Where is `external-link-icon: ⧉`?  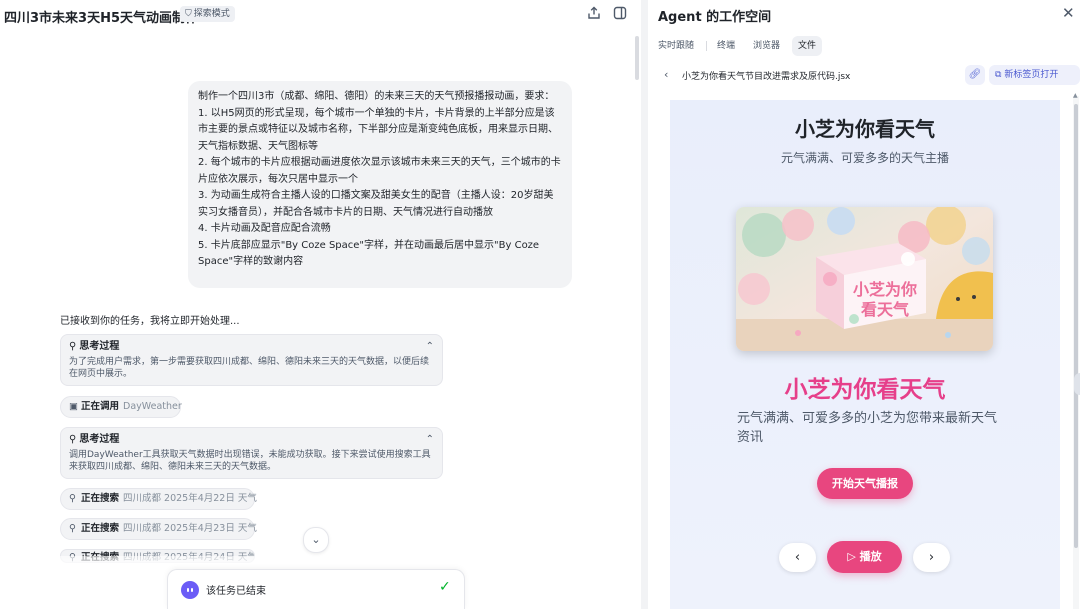 external-link-icon: ⧉ is located at coordinates (998, 75).